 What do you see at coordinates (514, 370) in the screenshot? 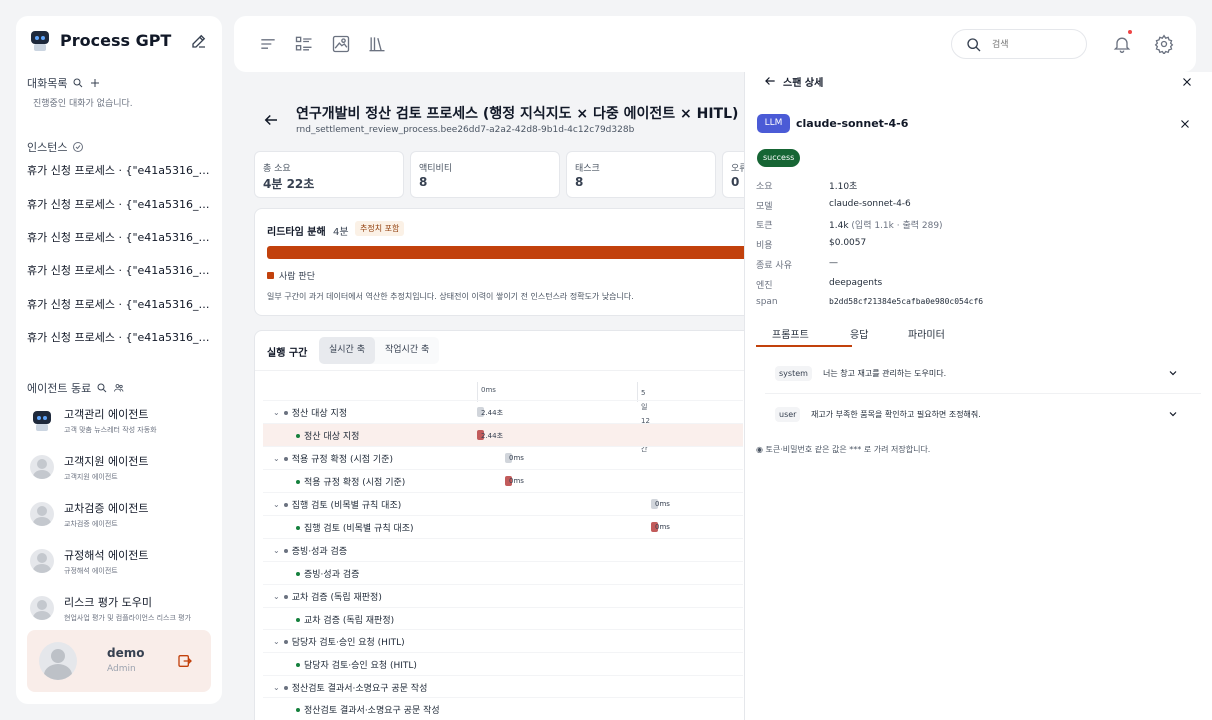
I see `divider` at bounding box center [514, 370].